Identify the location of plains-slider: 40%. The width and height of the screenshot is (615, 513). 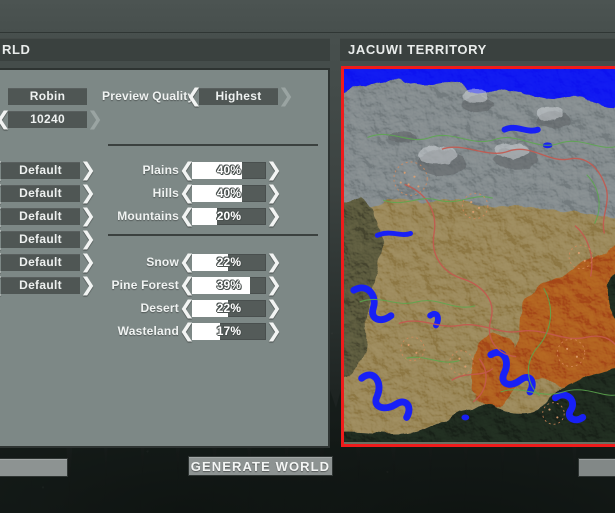
(229, 170).